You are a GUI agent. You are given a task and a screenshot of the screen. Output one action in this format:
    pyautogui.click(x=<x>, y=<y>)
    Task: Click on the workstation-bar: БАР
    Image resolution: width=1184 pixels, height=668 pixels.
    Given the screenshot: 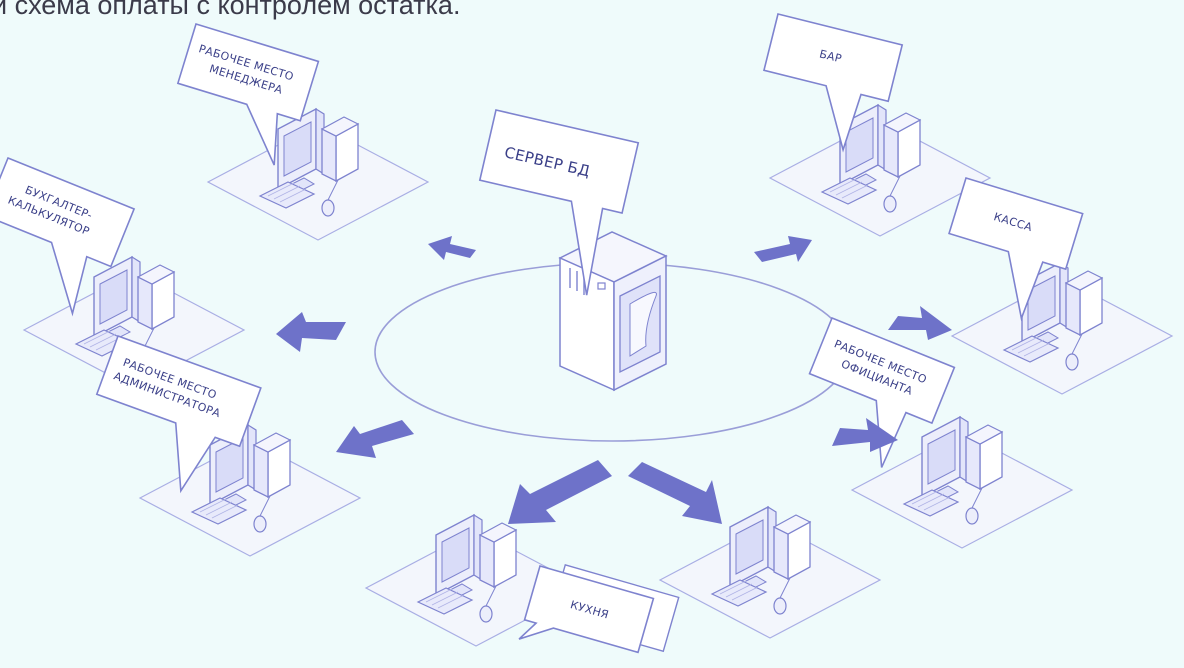 What is the action you would take?
    pyautogui.click(x=876, y=125)
    